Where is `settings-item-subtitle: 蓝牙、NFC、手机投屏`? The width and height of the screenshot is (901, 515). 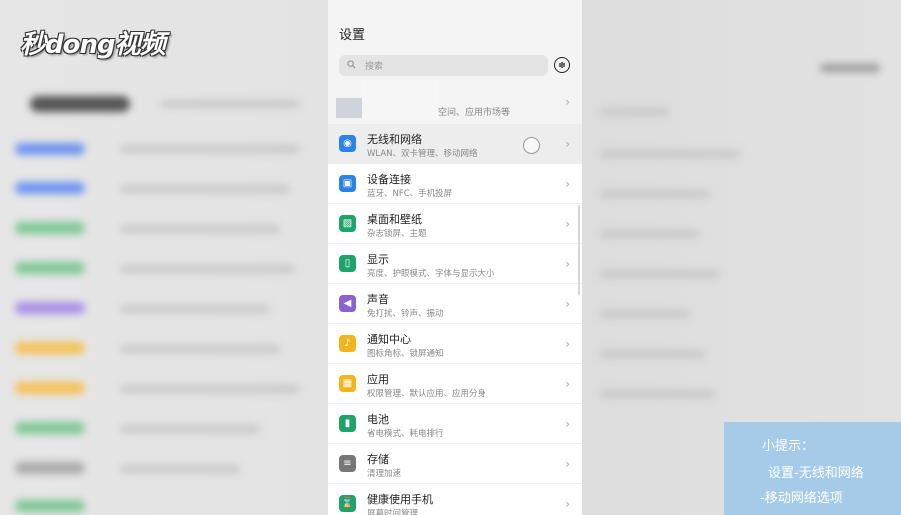 settings-item-subtitle: 蓝牙、NFC、手机投屏 is located at coordinates (410, 194).